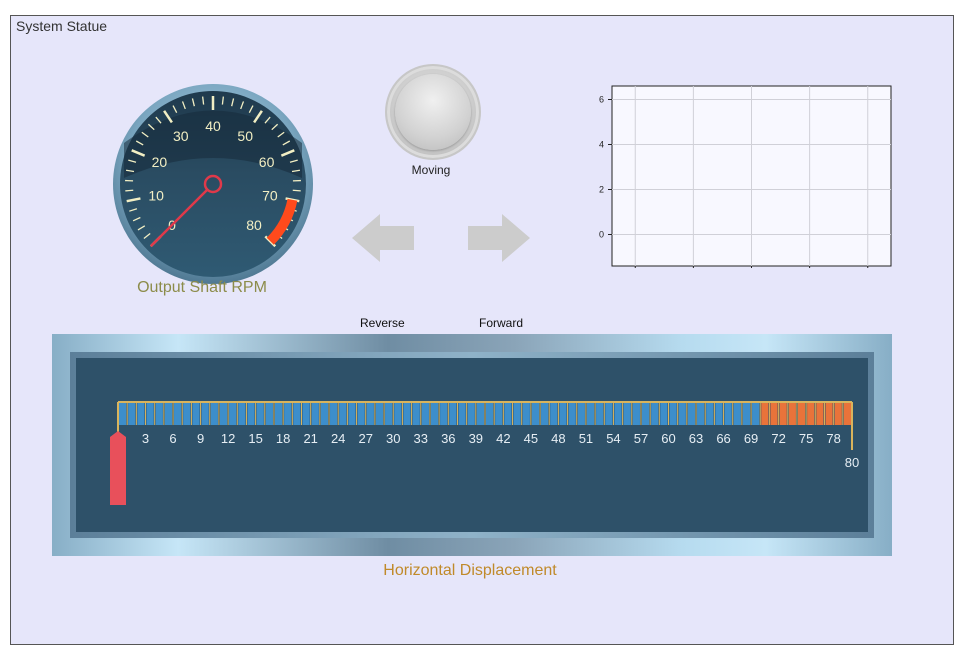 Image resolution: width=969 pixels, height=659 pixels. I want to click on displacement-tick-label: 45, so click(531, 438).